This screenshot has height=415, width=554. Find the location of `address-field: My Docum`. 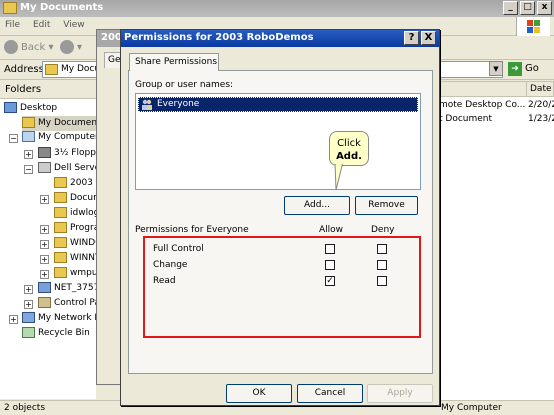

address-field: My Docum is located at coordinates (71, 69).